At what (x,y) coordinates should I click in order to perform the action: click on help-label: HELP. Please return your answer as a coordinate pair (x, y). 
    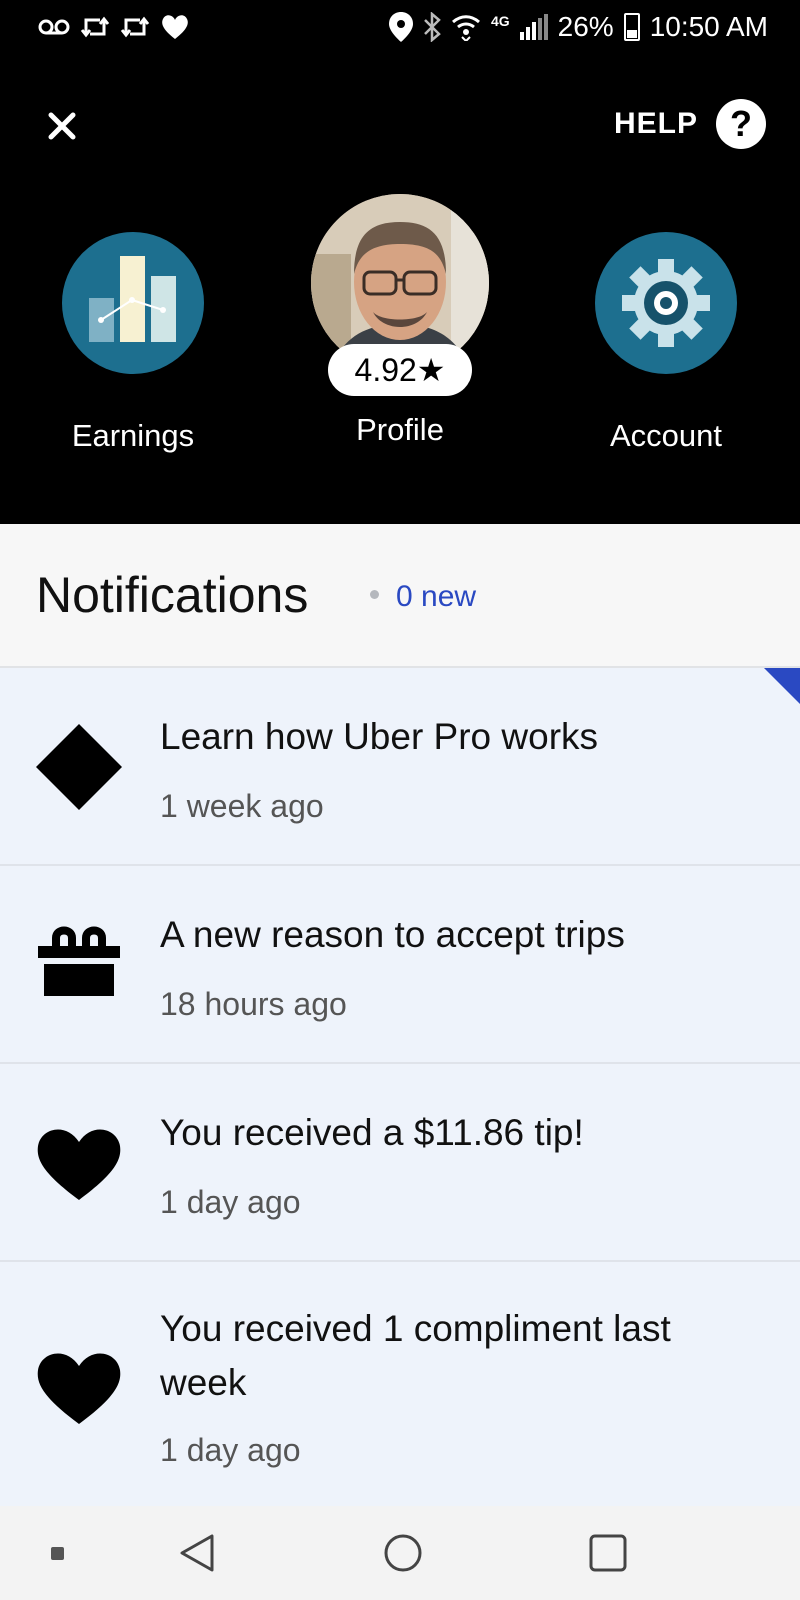
    Looking at the image, I should click on (655, 123).